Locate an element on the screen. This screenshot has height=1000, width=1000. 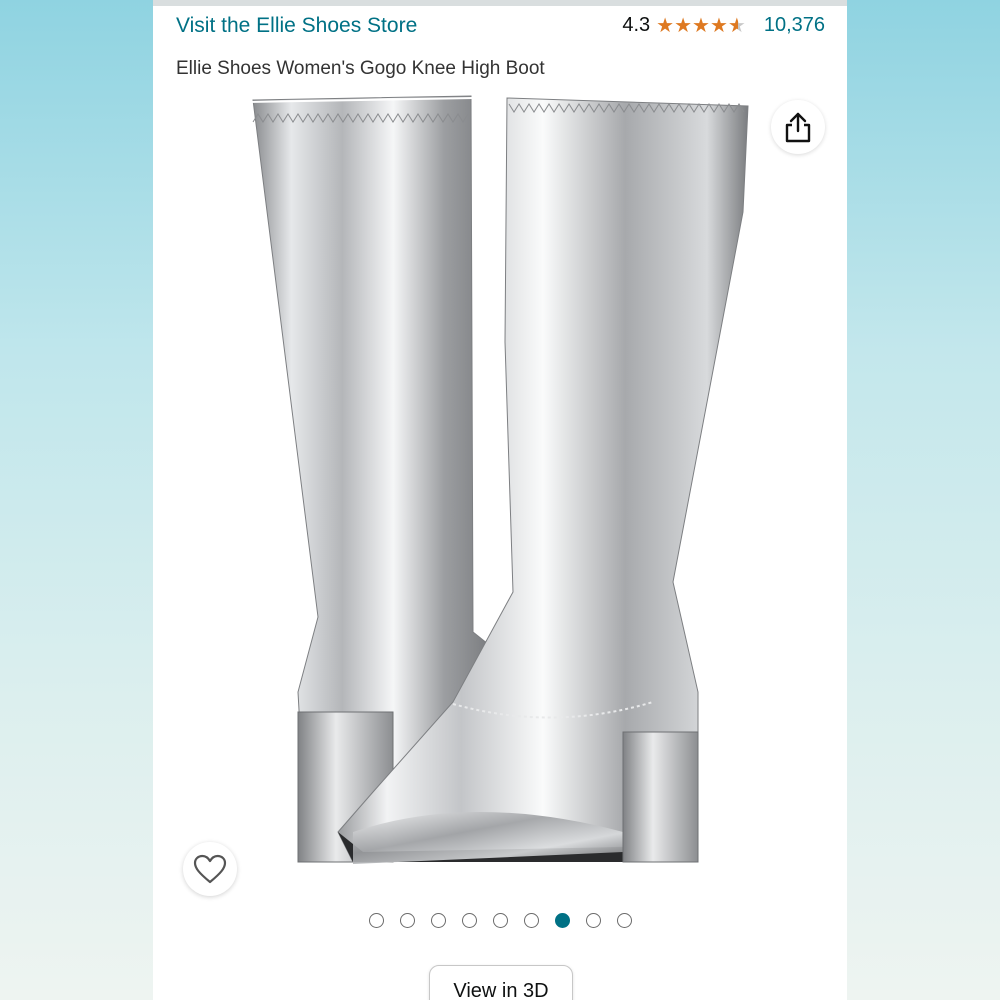
view-in-3d-button: View in 3D is located at coordinates (501, 982).